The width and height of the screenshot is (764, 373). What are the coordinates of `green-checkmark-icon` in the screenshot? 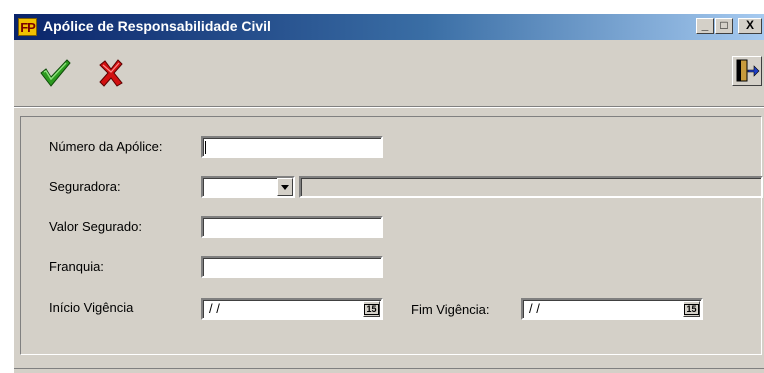 It's located at (55, 73).